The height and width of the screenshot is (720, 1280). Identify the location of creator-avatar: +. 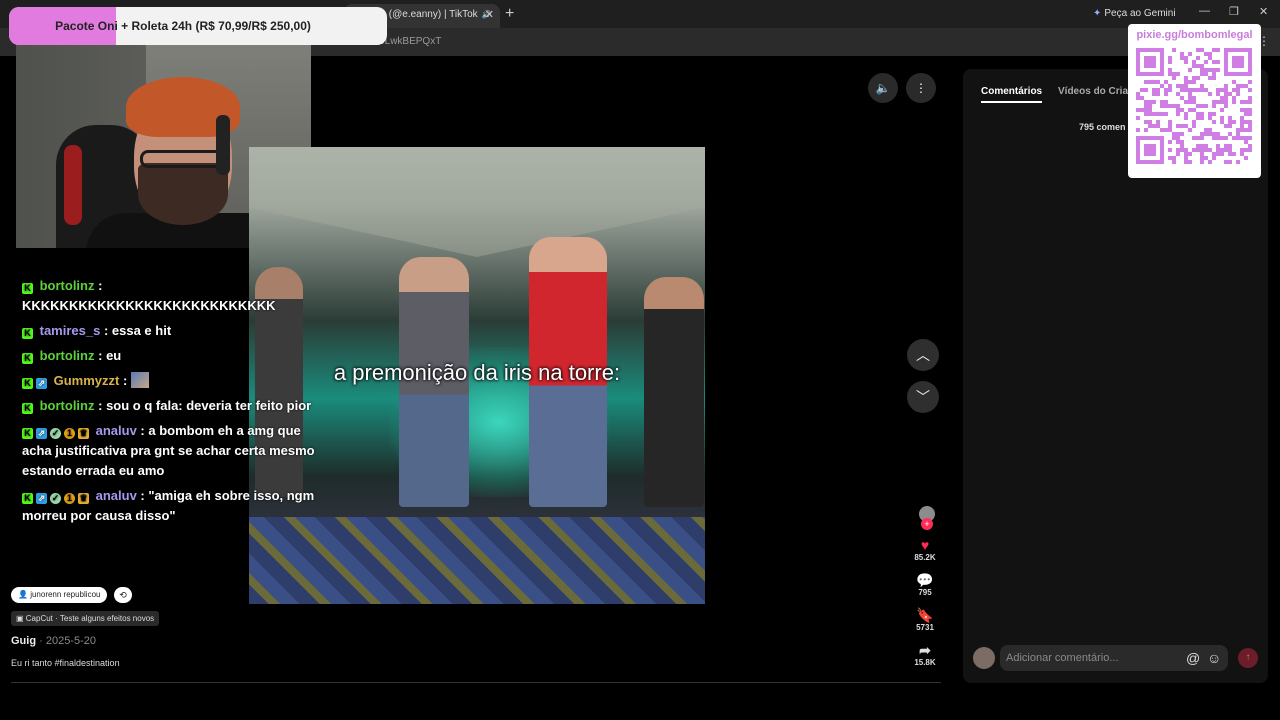
(927, 518).